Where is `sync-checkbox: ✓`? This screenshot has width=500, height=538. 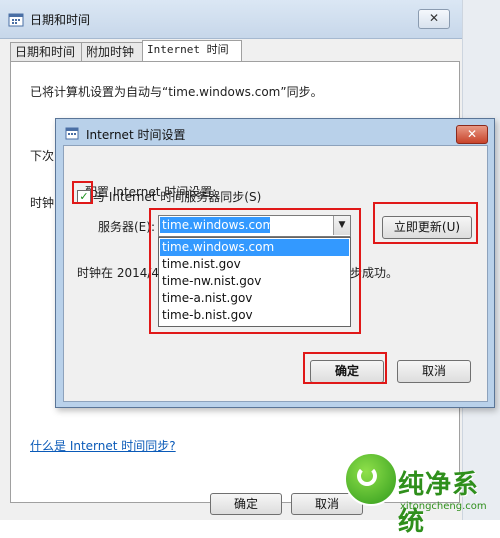
sync-checkbox: ✓ is located at coordinates (84, 197).